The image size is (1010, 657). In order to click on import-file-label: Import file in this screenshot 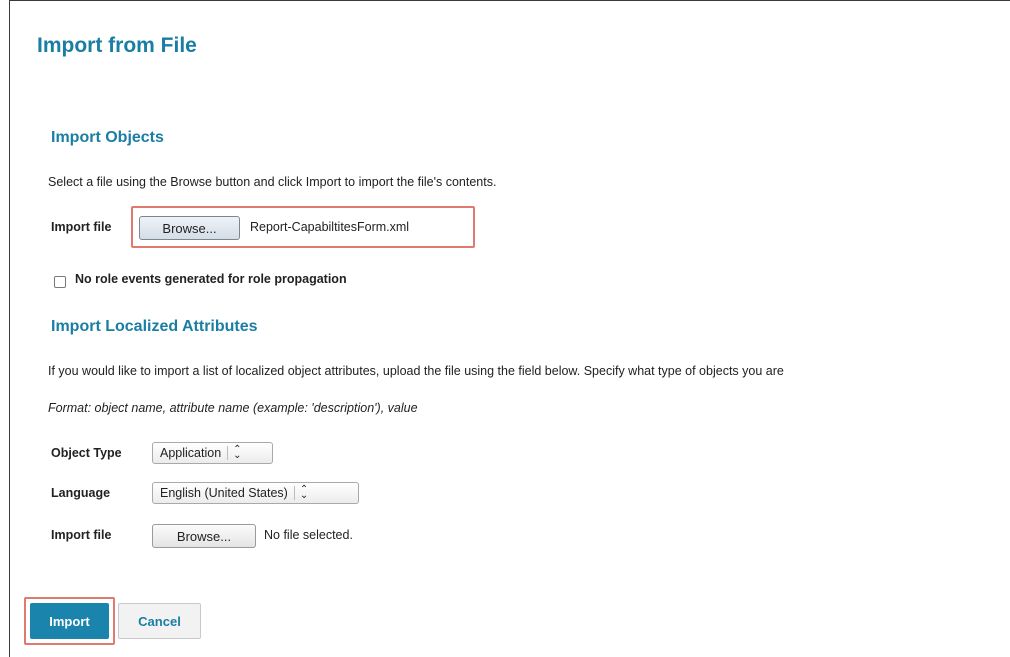, I will do `click(81, 227)`.